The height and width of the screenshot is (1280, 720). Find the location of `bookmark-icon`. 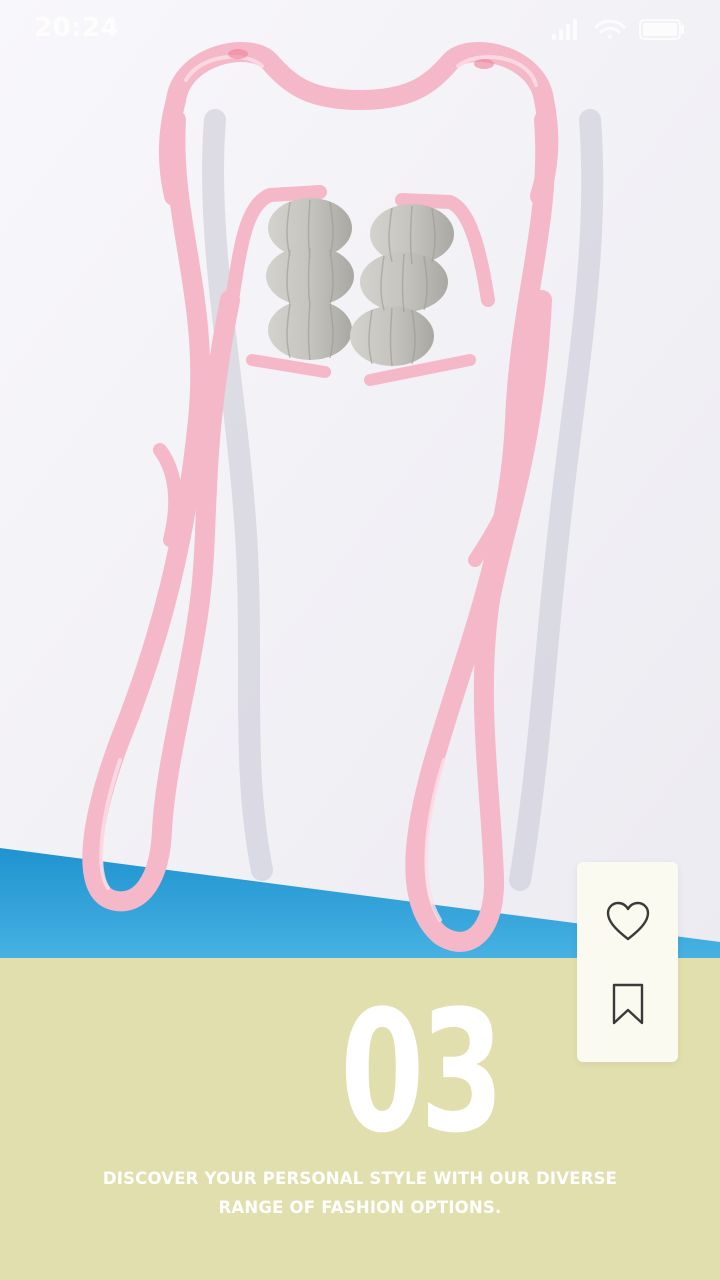

bookmark-icon is located at coordinates (627, 1004).